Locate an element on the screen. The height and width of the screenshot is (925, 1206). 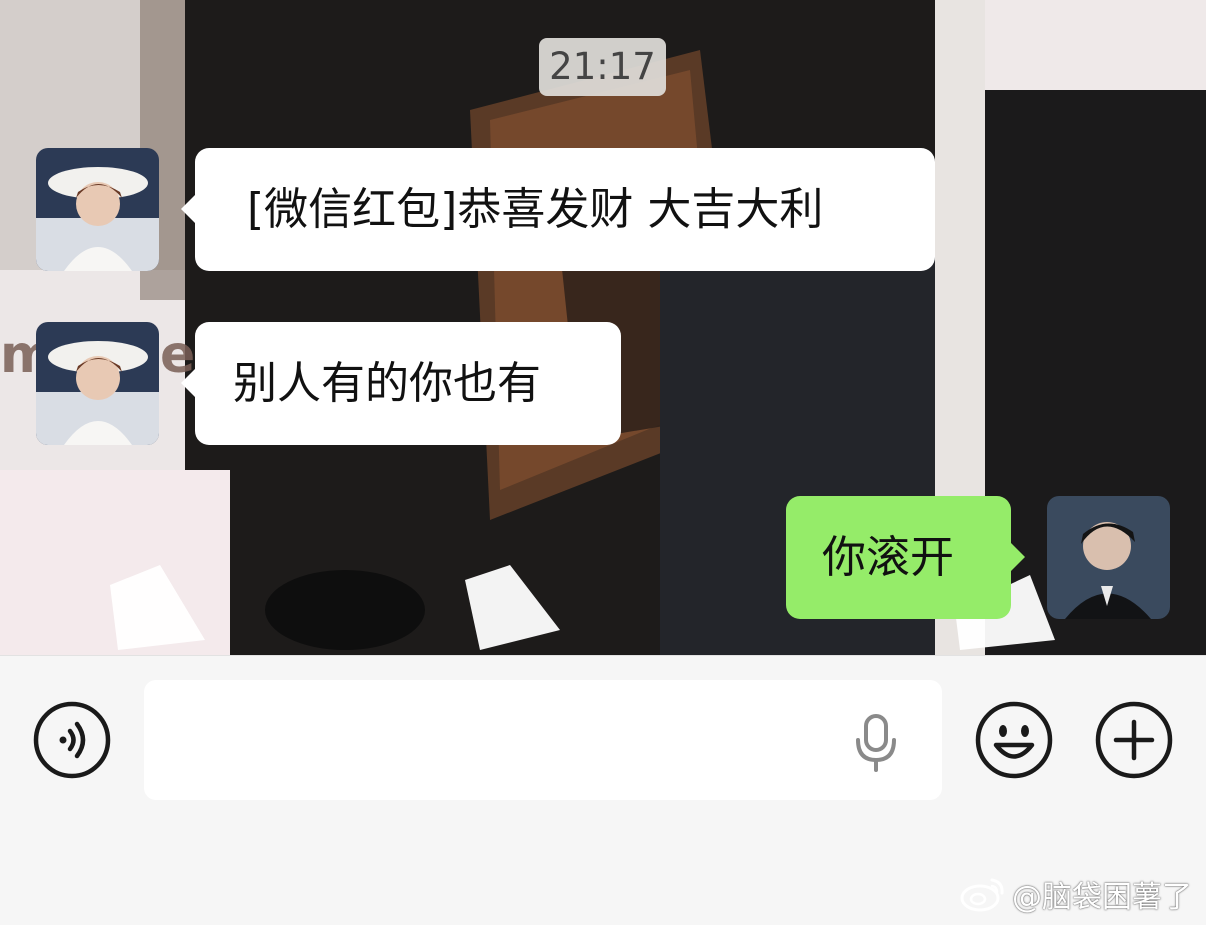
plus-icon is located at coordinates (1134, 740).